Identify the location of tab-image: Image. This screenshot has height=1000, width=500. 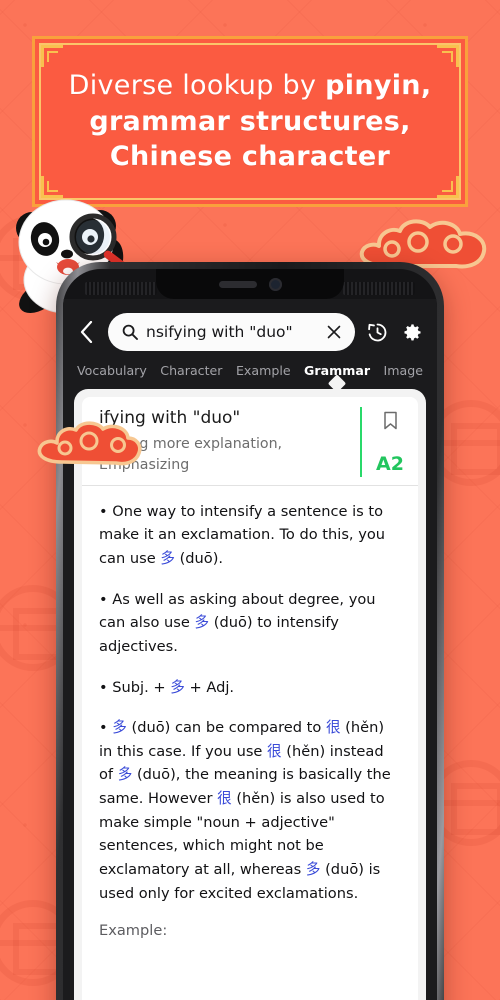
(403, 376).